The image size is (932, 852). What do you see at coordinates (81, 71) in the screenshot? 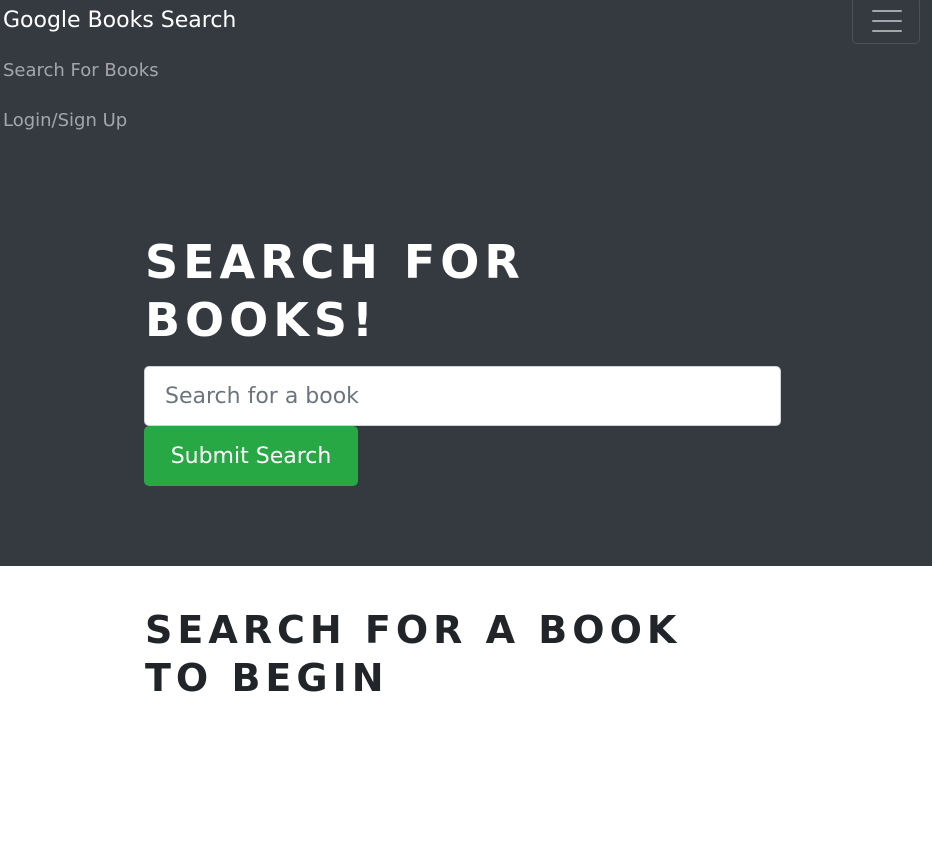
I see `nav-link-search-for-books: Search For Books` at bounding box center [81, 71].